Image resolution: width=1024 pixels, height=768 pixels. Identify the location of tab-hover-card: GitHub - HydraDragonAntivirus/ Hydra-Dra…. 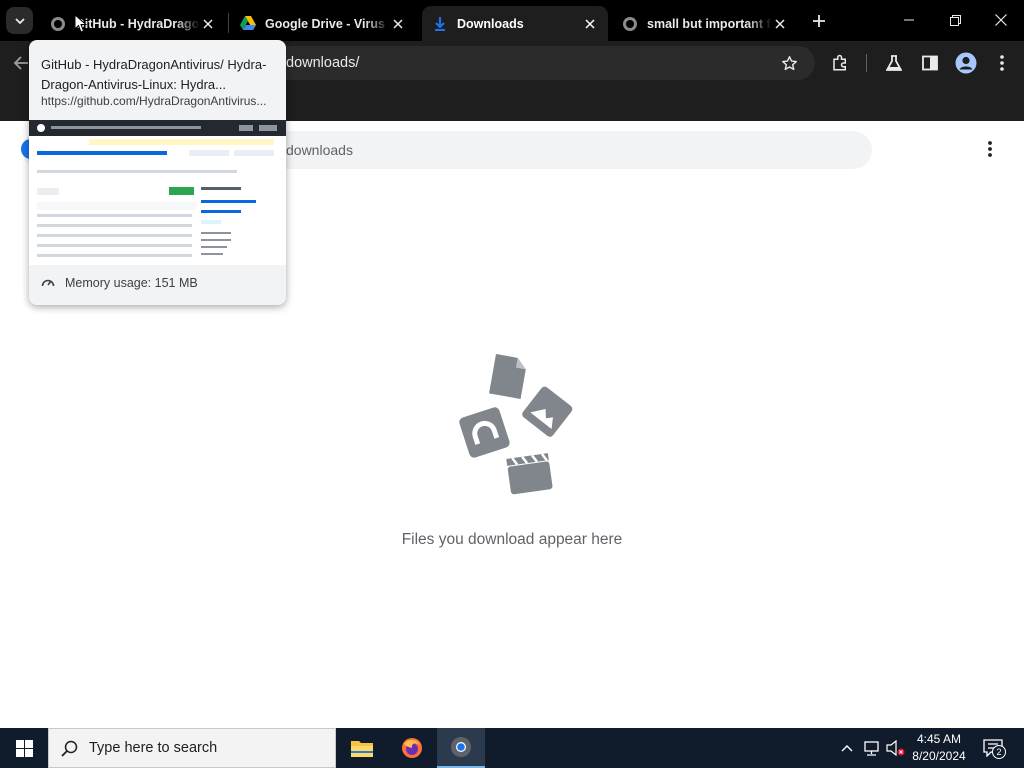
(157, 172).